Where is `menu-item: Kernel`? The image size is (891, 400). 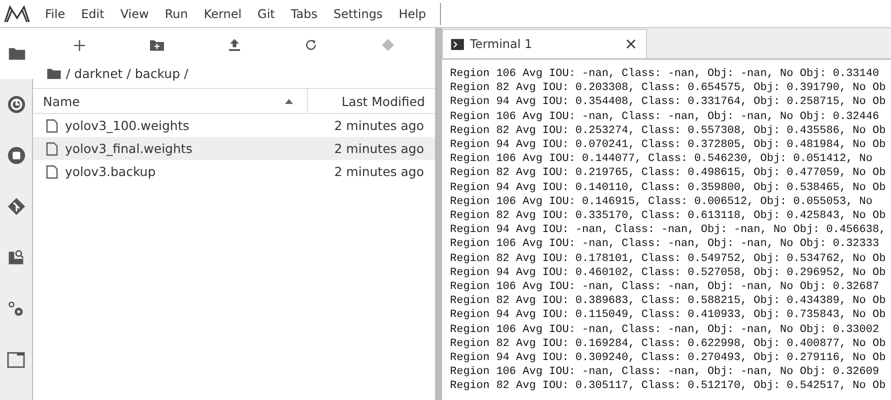
menu-item: Kernel is located at coordinates (223, 13).